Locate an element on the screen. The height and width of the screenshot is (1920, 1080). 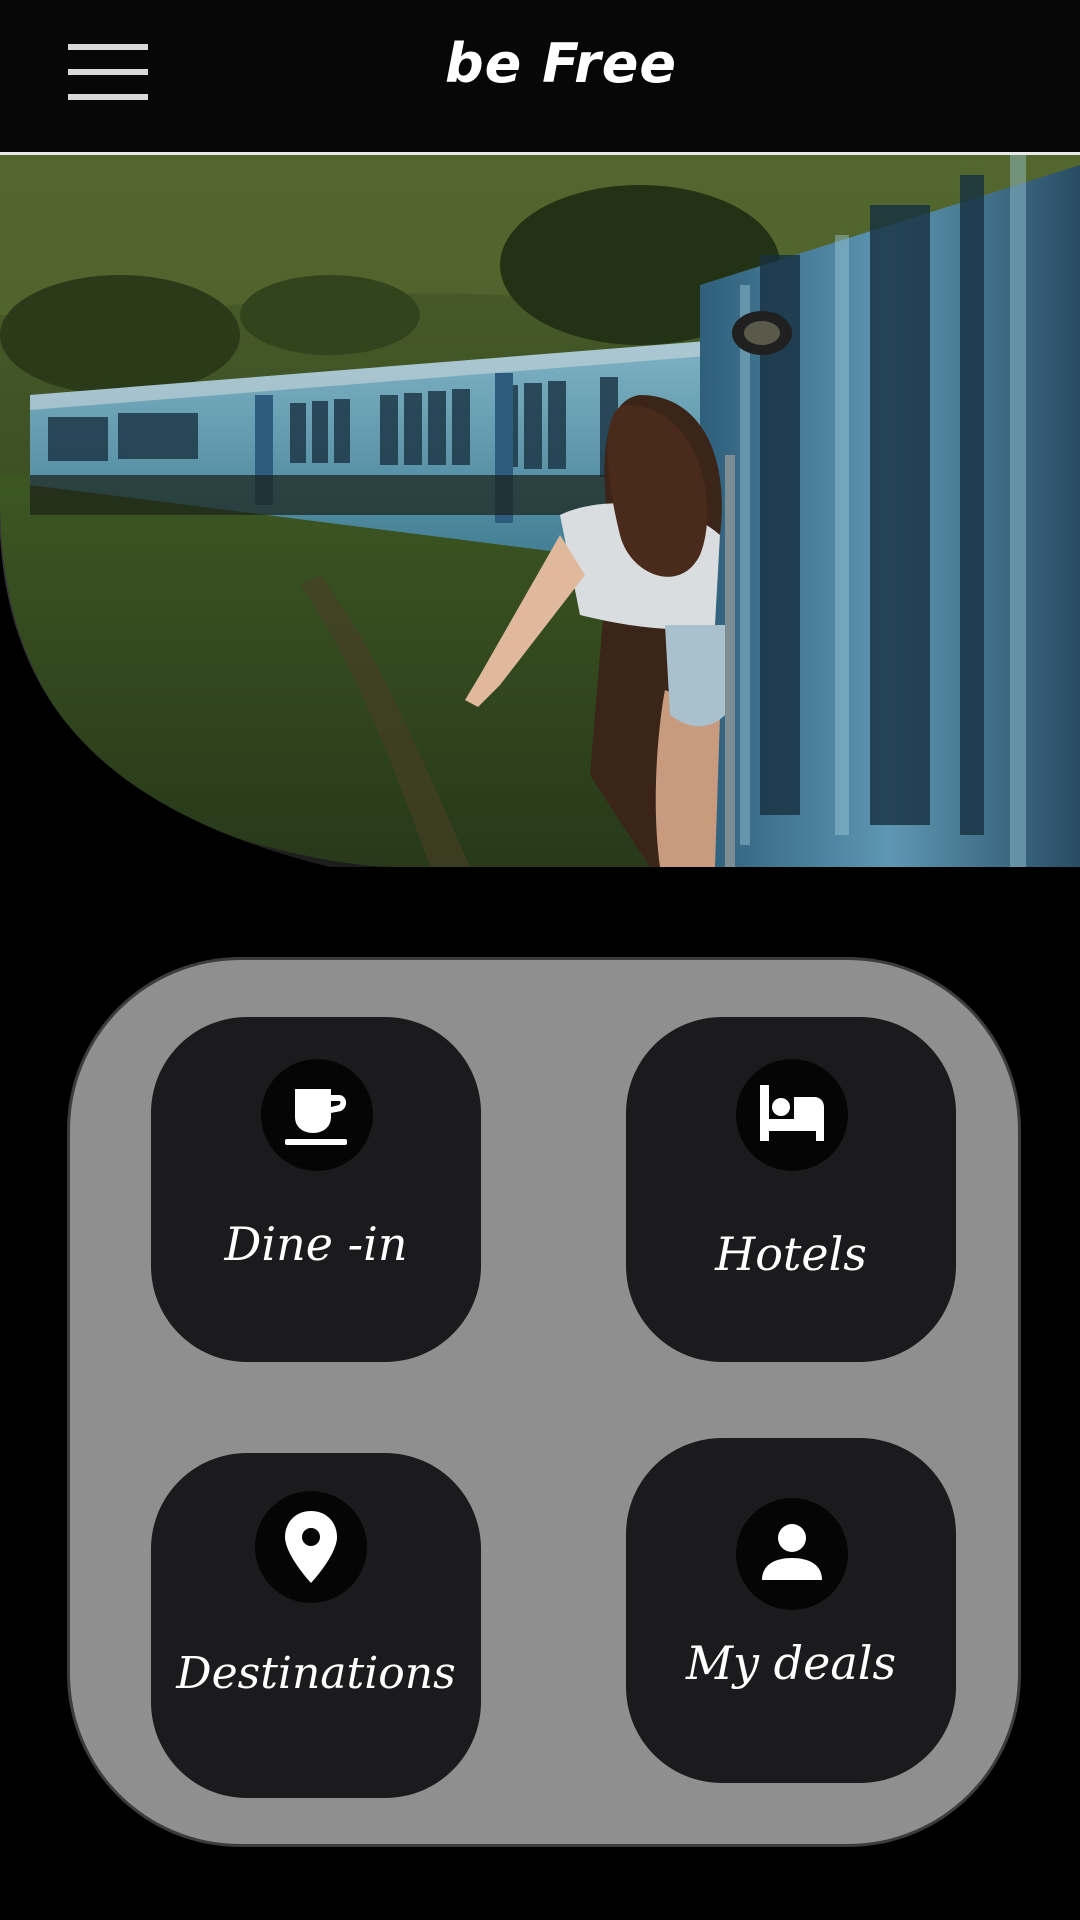
coffee-cup-icon is located at coordinates (316, 1117).